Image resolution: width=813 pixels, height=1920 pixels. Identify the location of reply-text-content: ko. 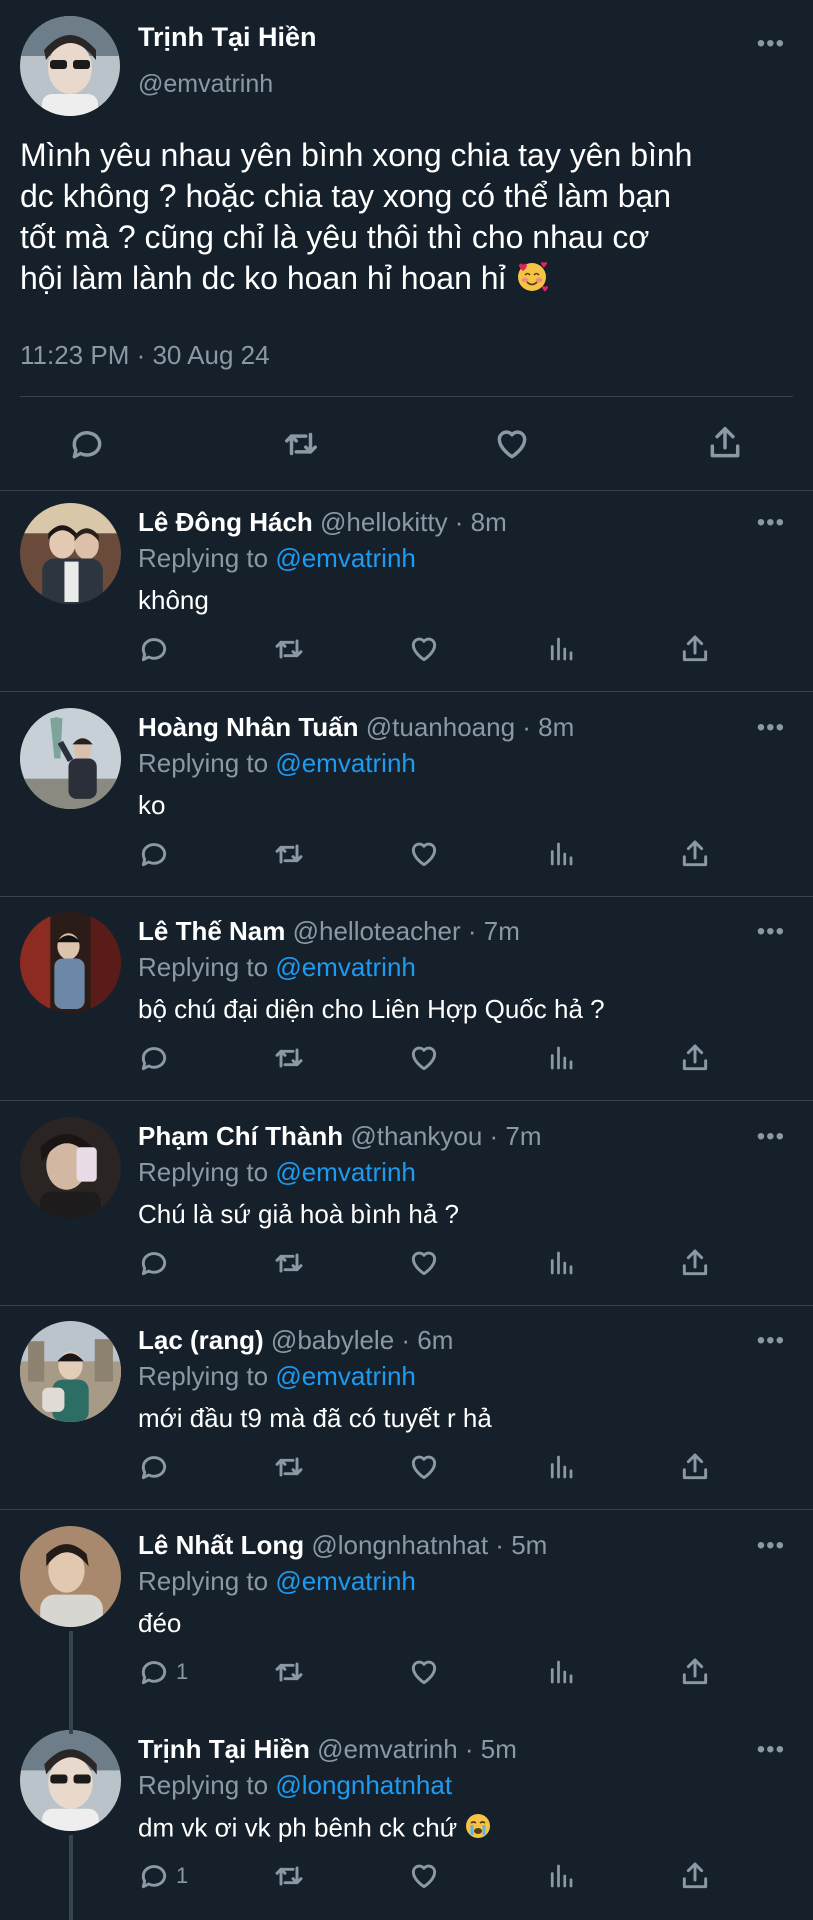
(152, 804).